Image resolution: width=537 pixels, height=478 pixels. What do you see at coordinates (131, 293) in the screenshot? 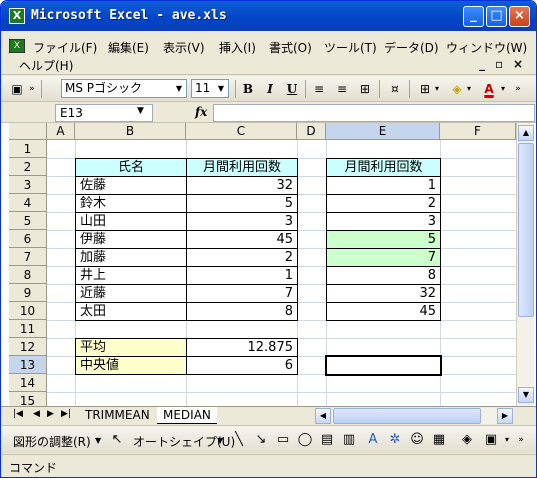
I see `table-cell-name: 近藤` at bounding box center [131, 293].